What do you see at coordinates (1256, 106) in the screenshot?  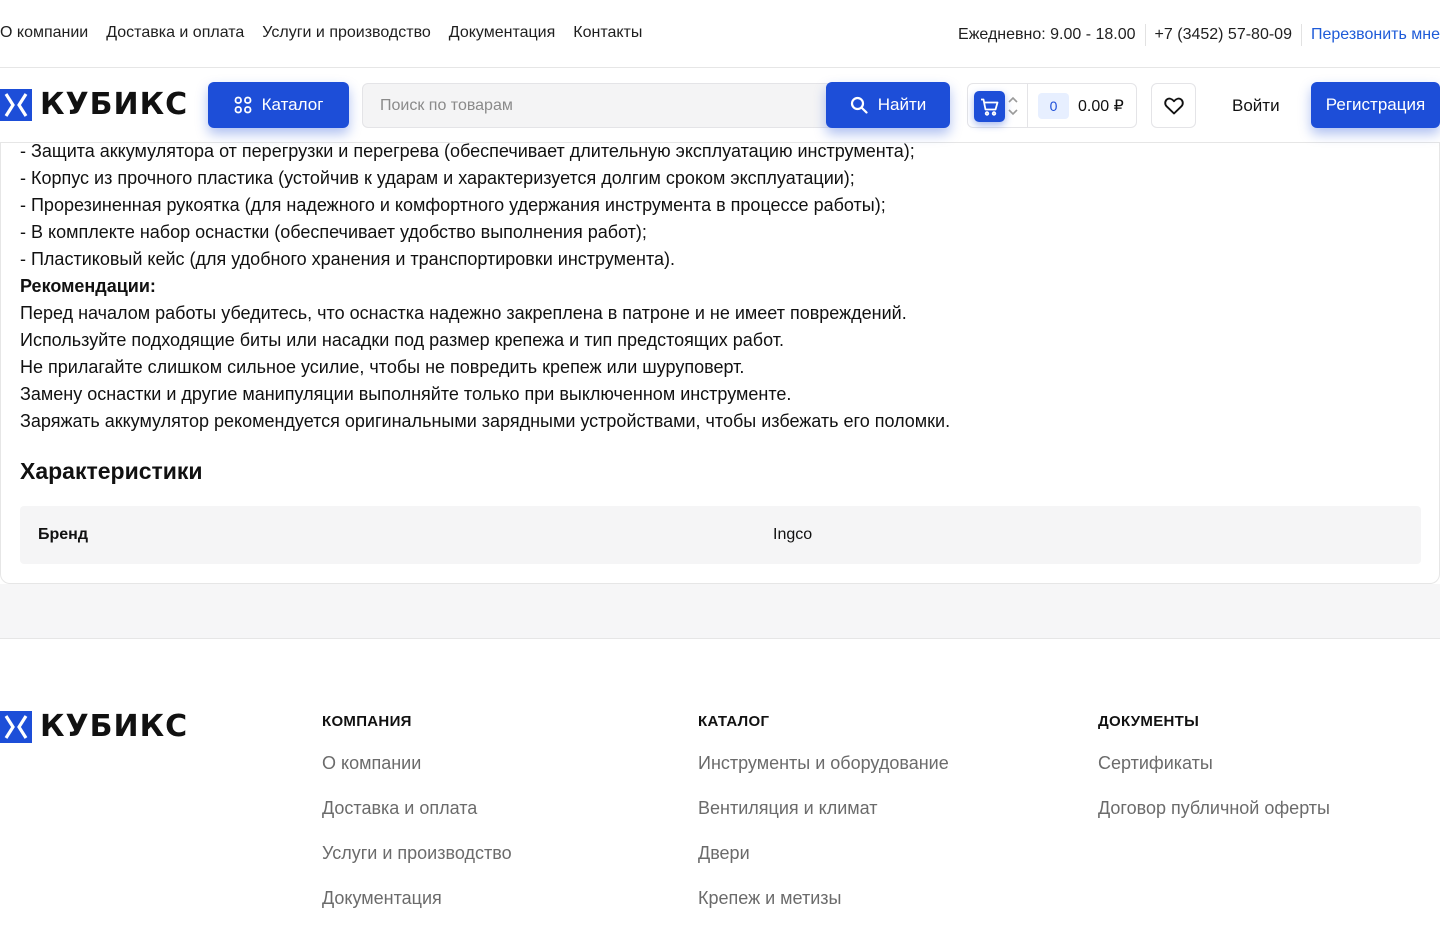 I see `login-button: Войти` at bounding box center [1256, 106].